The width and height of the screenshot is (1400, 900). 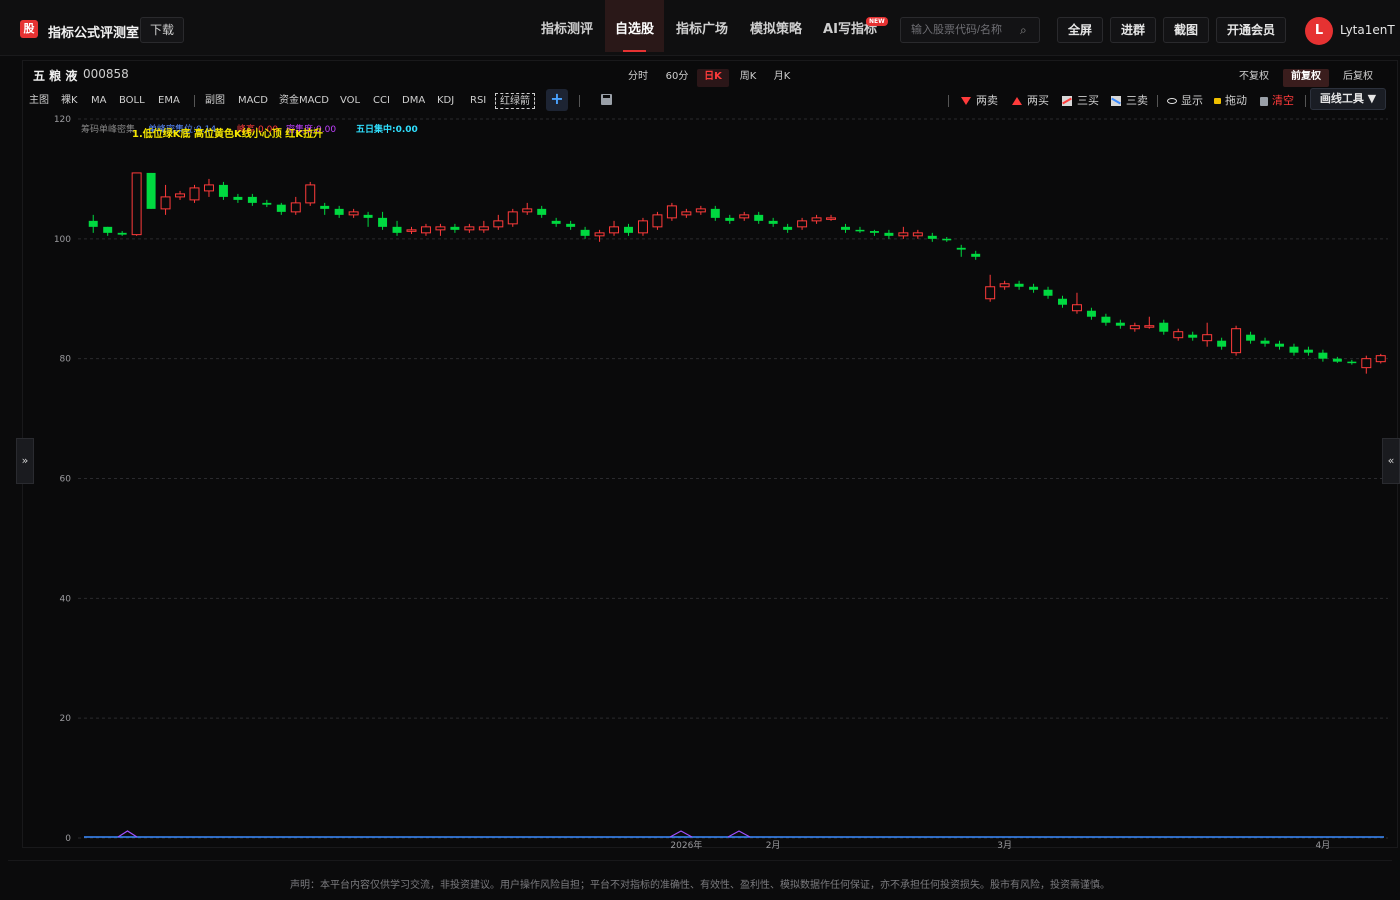 What do you see at coordinates (1000, 845) in the screenshot?
I see `x-axis: 2026年 2月 3月 4月` at bounding box center [1000, 845].